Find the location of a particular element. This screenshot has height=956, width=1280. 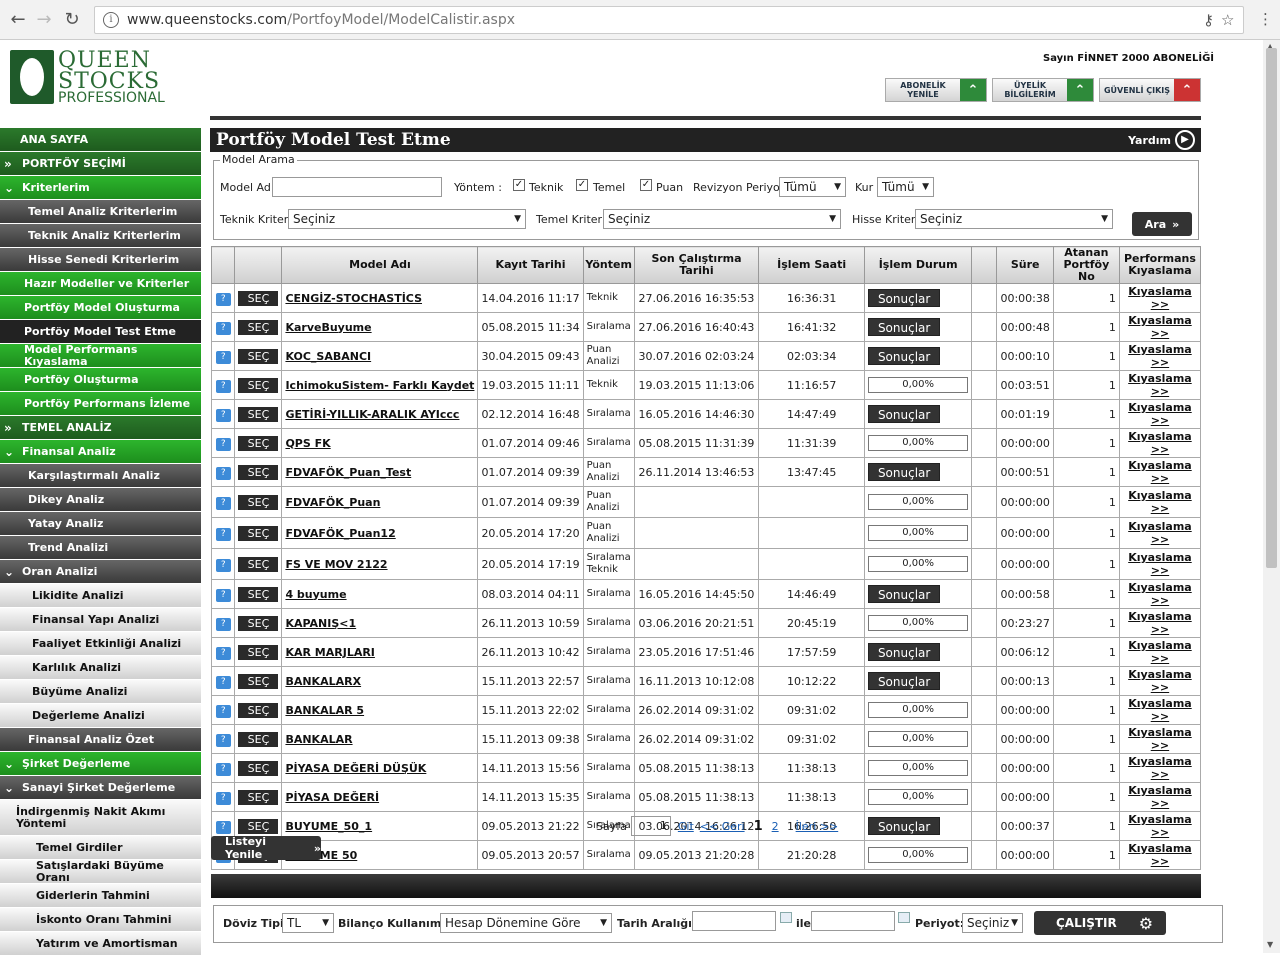

sidebar-item: Portföy Model Test Etme is located at coordinates (100, 332).